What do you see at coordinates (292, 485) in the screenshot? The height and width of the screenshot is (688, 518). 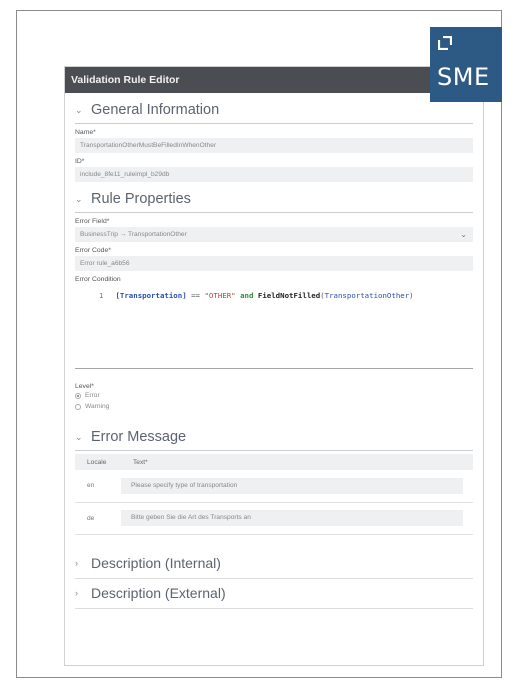 I see `message-text-input: Please specify type of transportation` at bounding box center [292, 485].